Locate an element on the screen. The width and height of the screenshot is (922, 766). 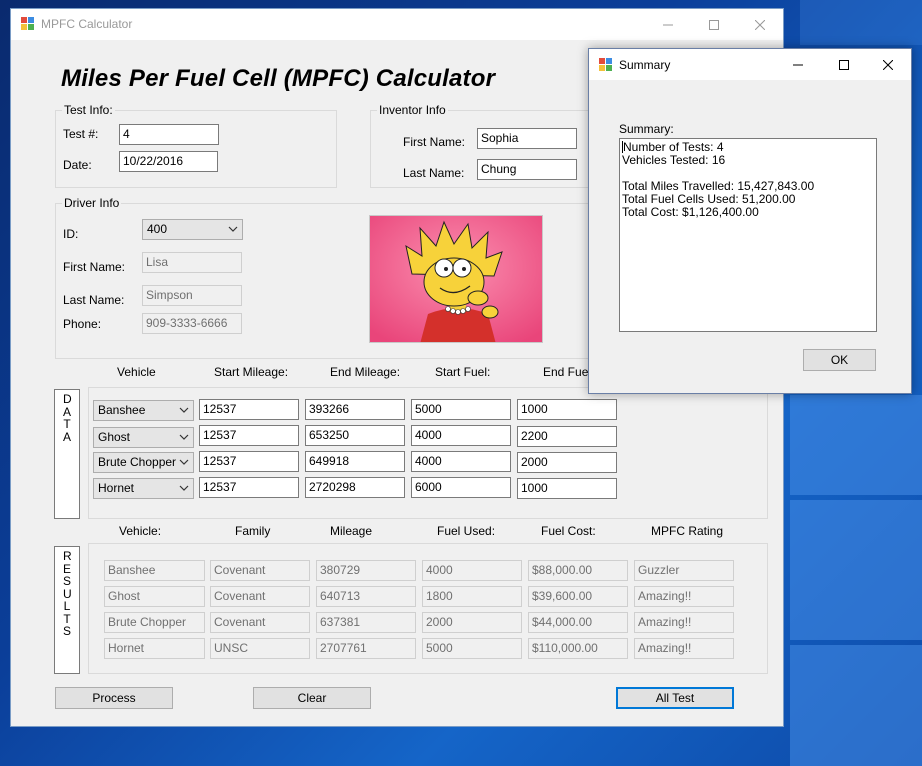
test-num-label: Test #: is located at coordinates (81, 134).